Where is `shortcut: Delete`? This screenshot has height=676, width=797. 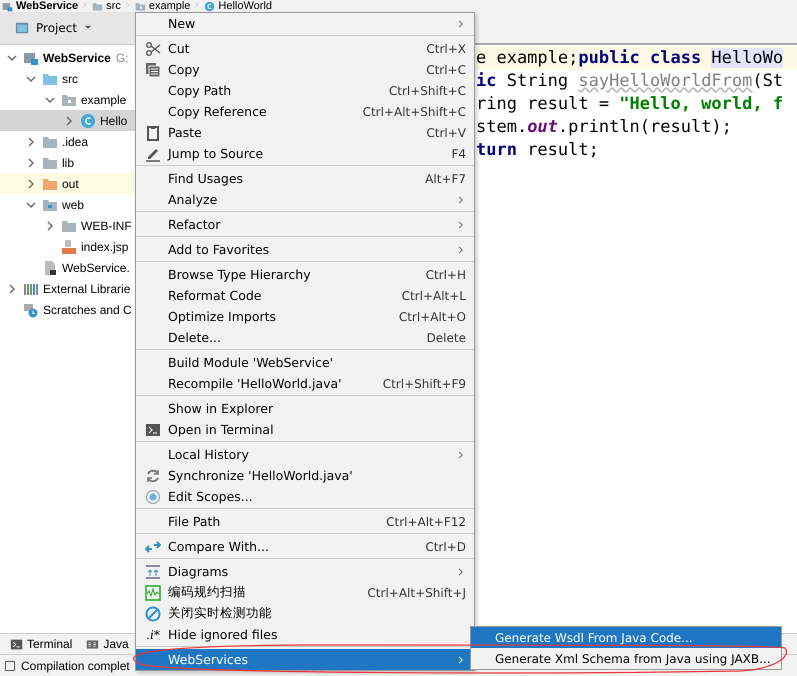
shortcut: Delete is located at coordinates (446, 337).